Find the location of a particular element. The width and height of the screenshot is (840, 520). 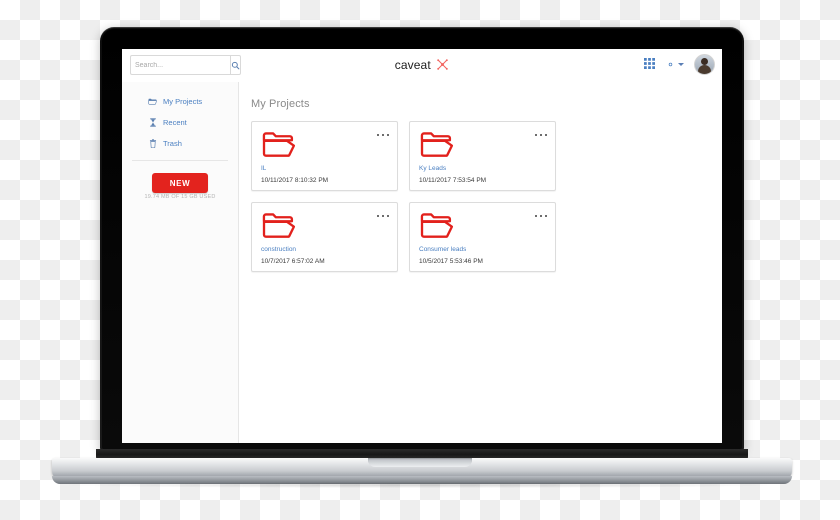

top-bar: caveat is located at coordinates (422, 66).